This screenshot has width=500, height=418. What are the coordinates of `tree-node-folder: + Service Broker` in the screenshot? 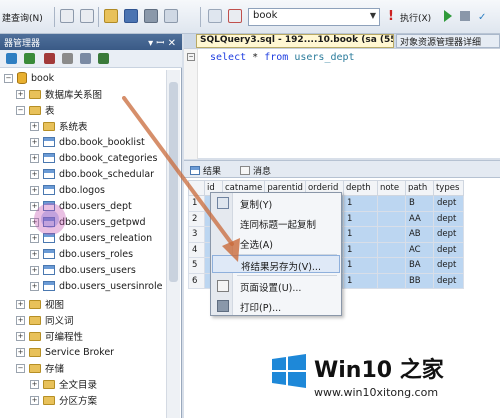 It's located at (65, 352).